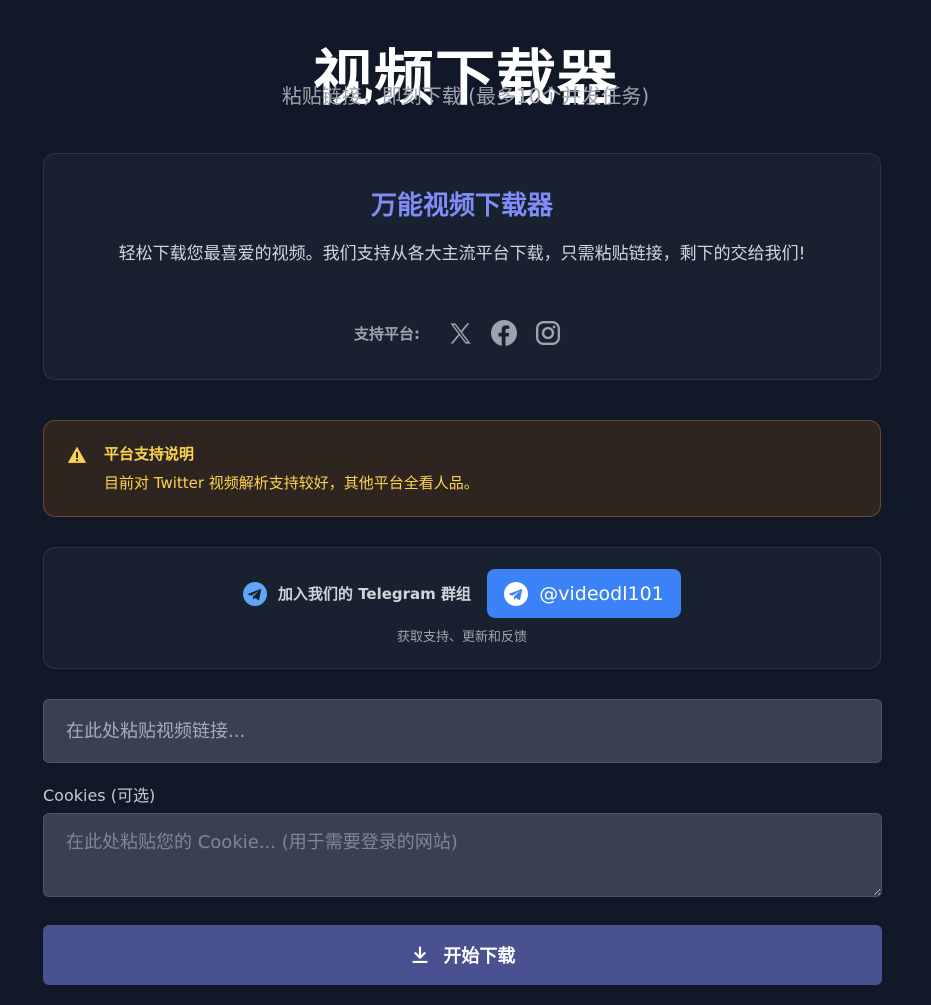 The image size is (931, 1005). What do you see at coordinates (504, 333) in the screenshot?
I see `facebook-icon` at bounding box center [504, 333].